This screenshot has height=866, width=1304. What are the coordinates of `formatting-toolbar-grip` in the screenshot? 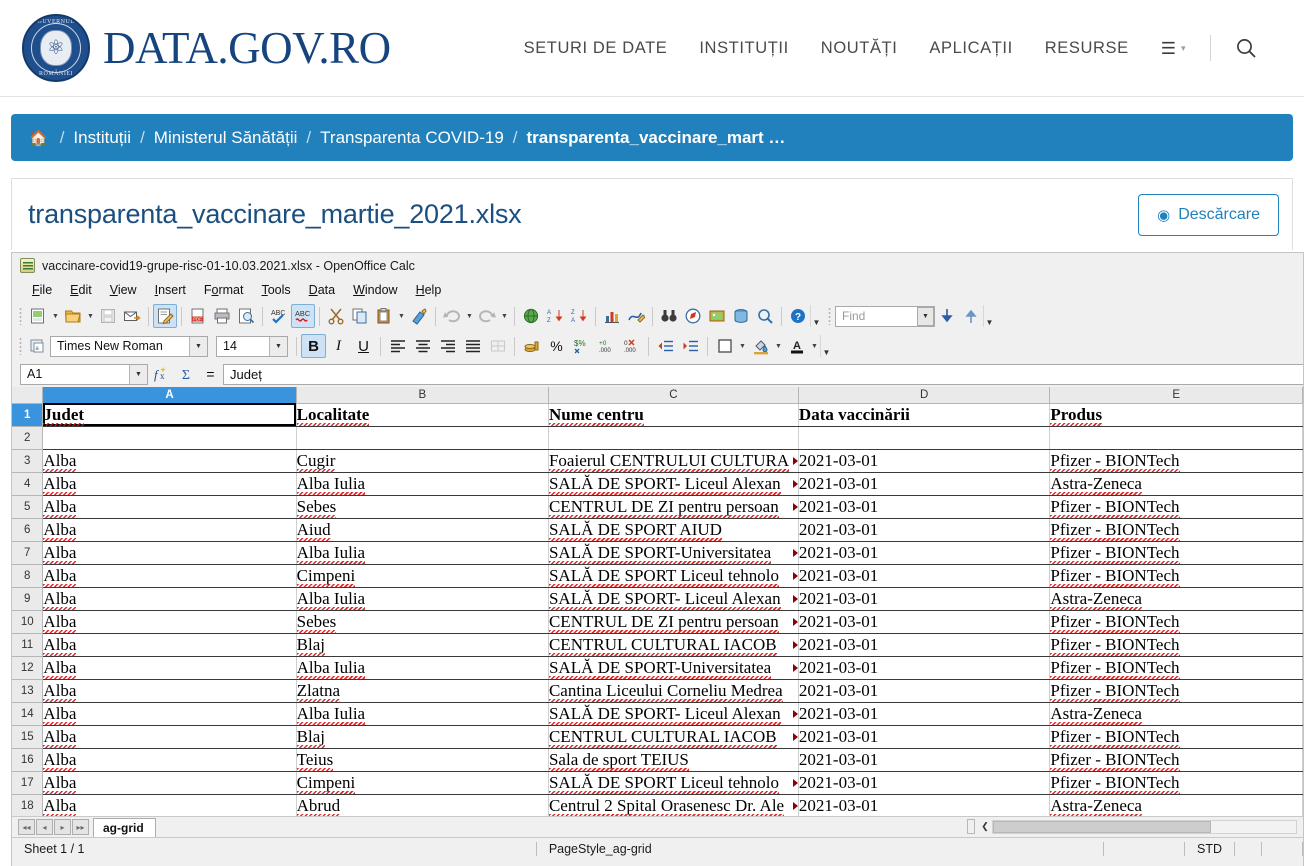 It's located at (20, 346).